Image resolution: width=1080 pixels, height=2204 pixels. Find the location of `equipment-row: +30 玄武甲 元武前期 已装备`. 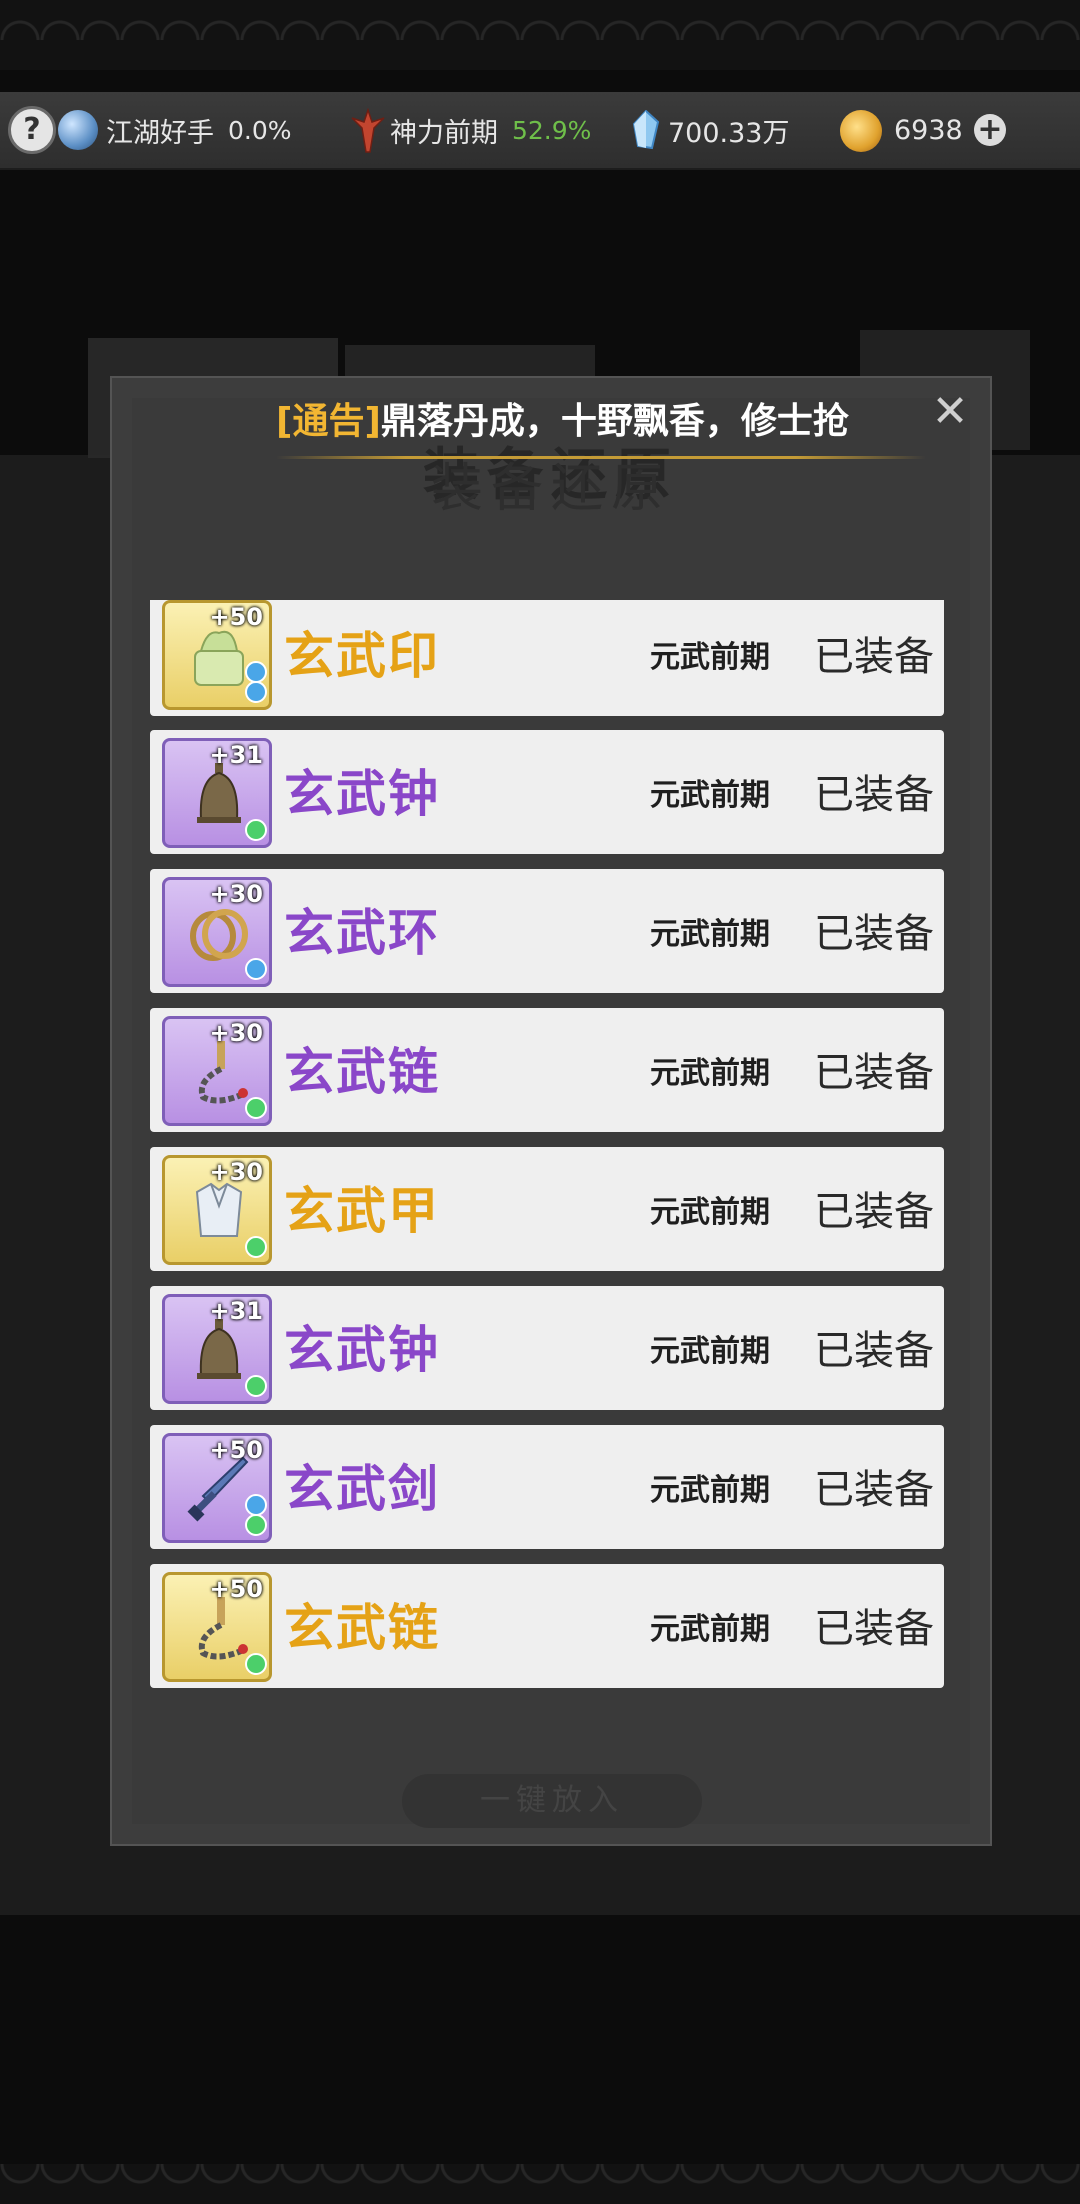

equipment-row: +30 玄武甲 元武前期 已装备 is located at coordinates (547, 1209).